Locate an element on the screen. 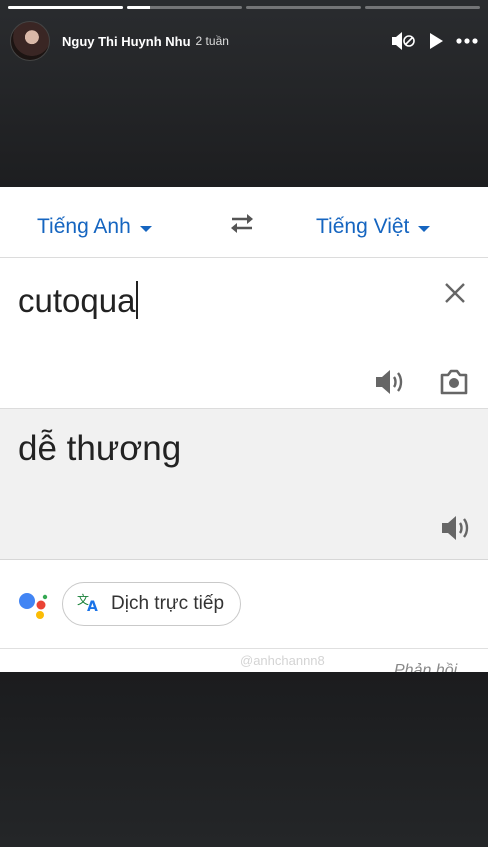 This screenshot has height=847, width=488. swap-languages-icon is located at coordinates (242, 225).